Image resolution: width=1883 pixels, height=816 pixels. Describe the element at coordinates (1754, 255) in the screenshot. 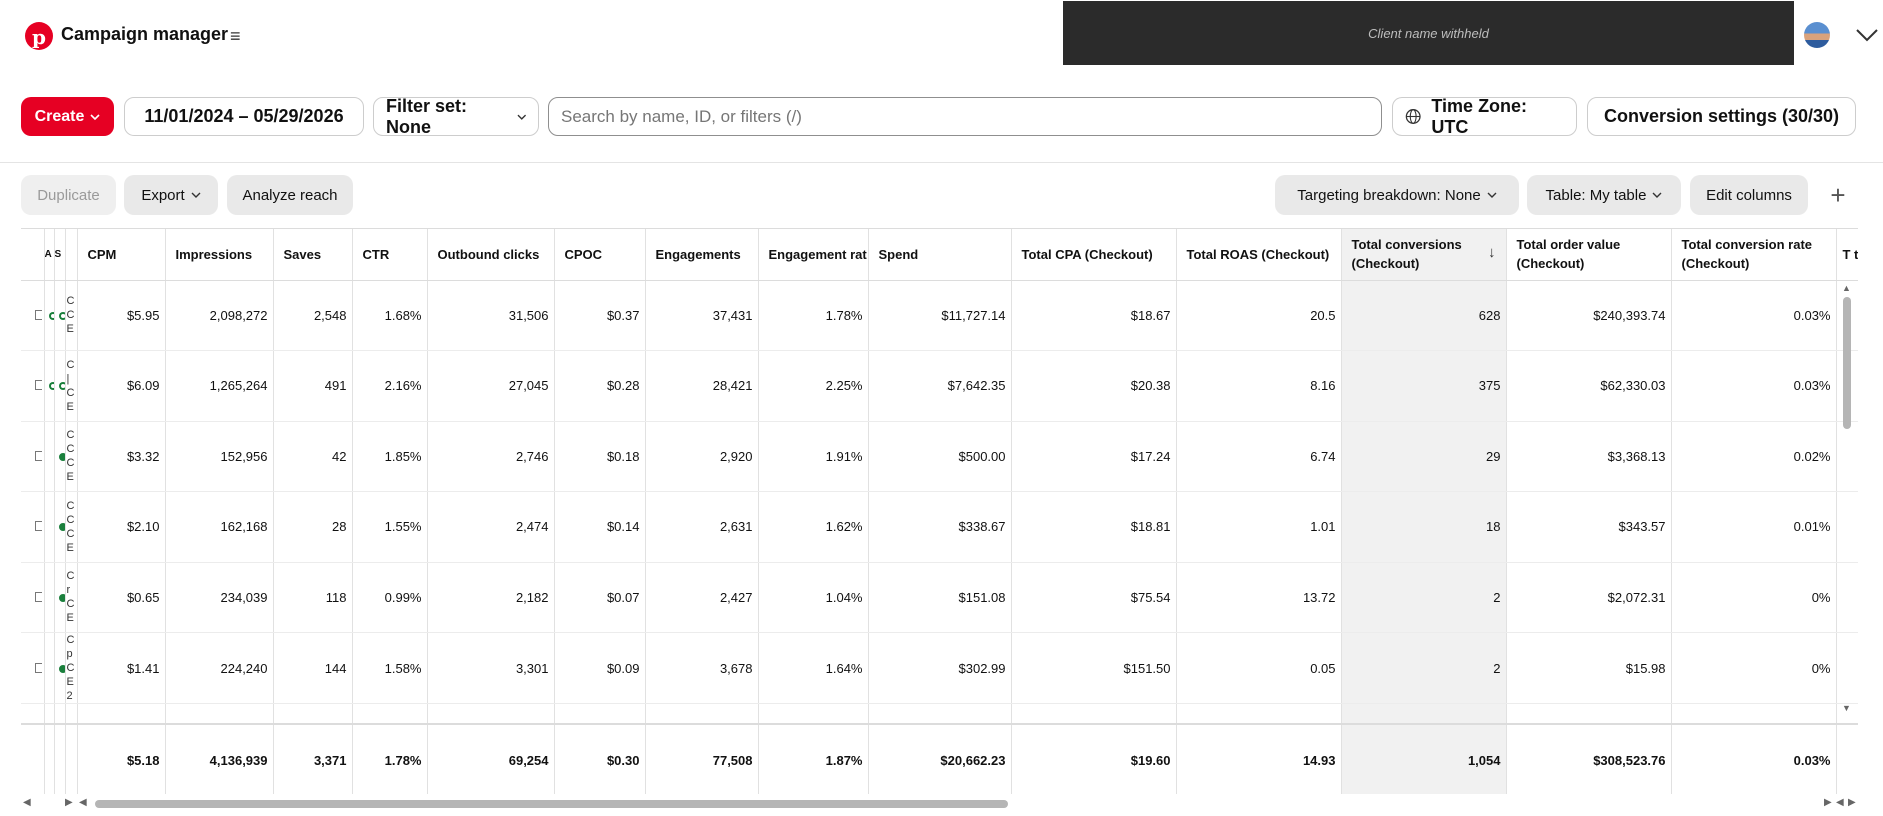

I see `column-header-total-conversion-rate: Total conversion rate (Checkout)` at that location.